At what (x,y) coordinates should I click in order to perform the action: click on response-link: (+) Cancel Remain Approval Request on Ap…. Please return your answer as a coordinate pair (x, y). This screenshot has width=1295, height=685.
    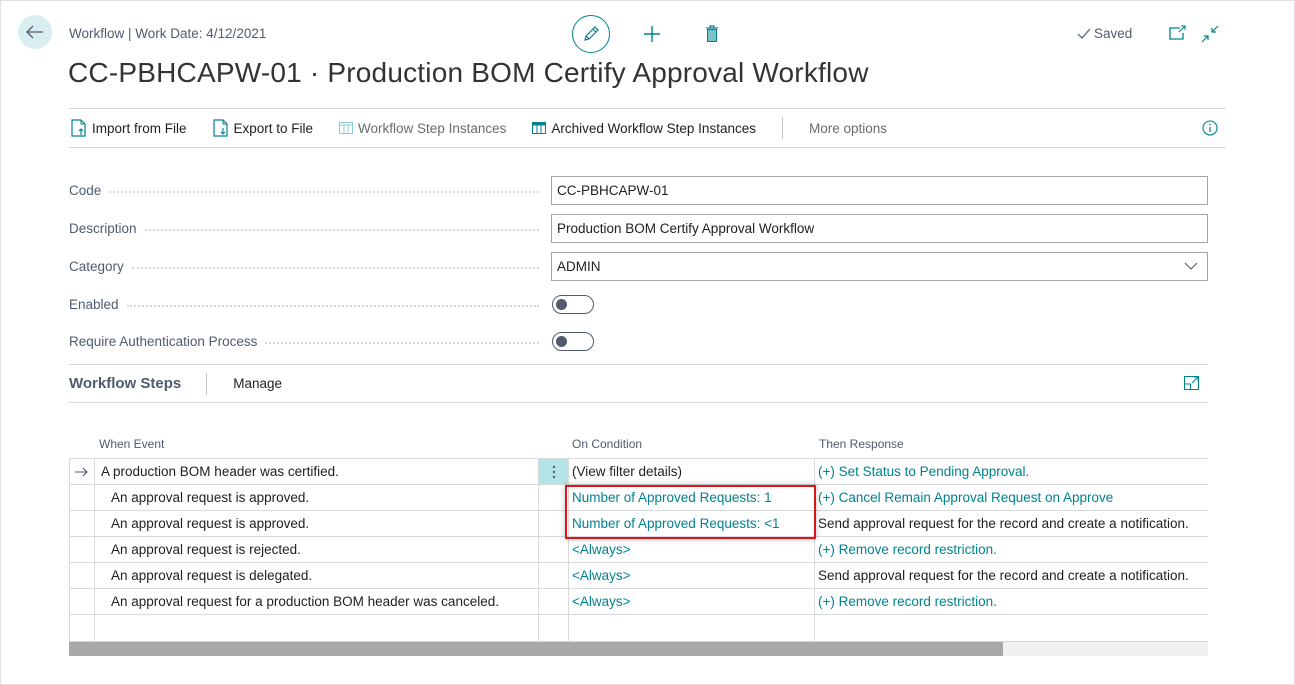
    Looking at the image, I should click on (965, 497).